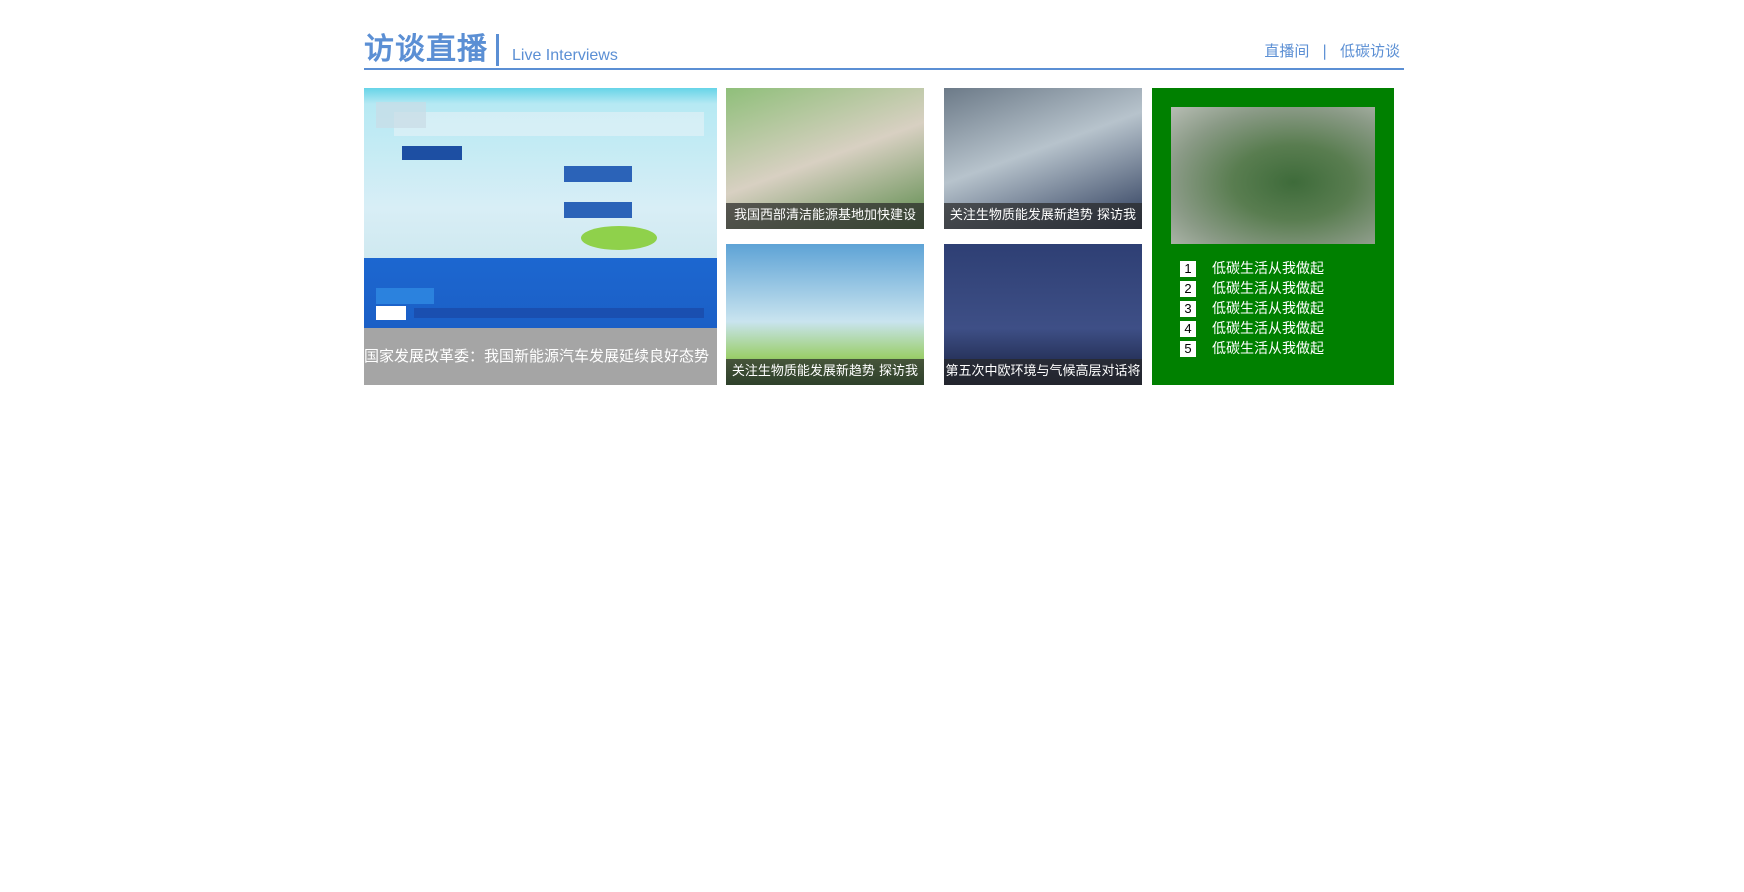 This screenshot has height=892, width=1744. I want to click on header-links: 直播间 | 低碳访谈, so click(1332, 50).